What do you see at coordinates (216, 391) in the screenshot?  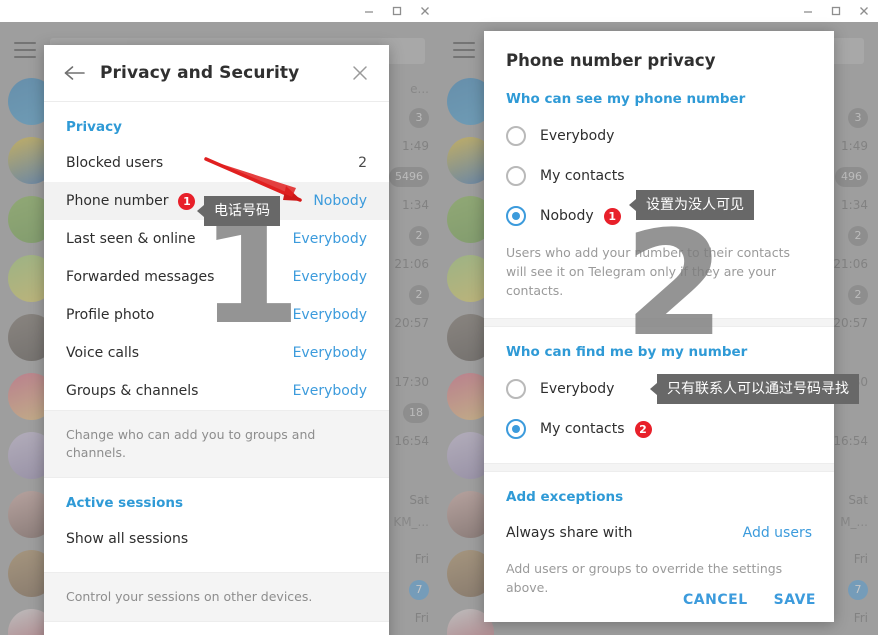 I see `privacy-row: Groups & channels Everybody` at bounding box center [216, 391].